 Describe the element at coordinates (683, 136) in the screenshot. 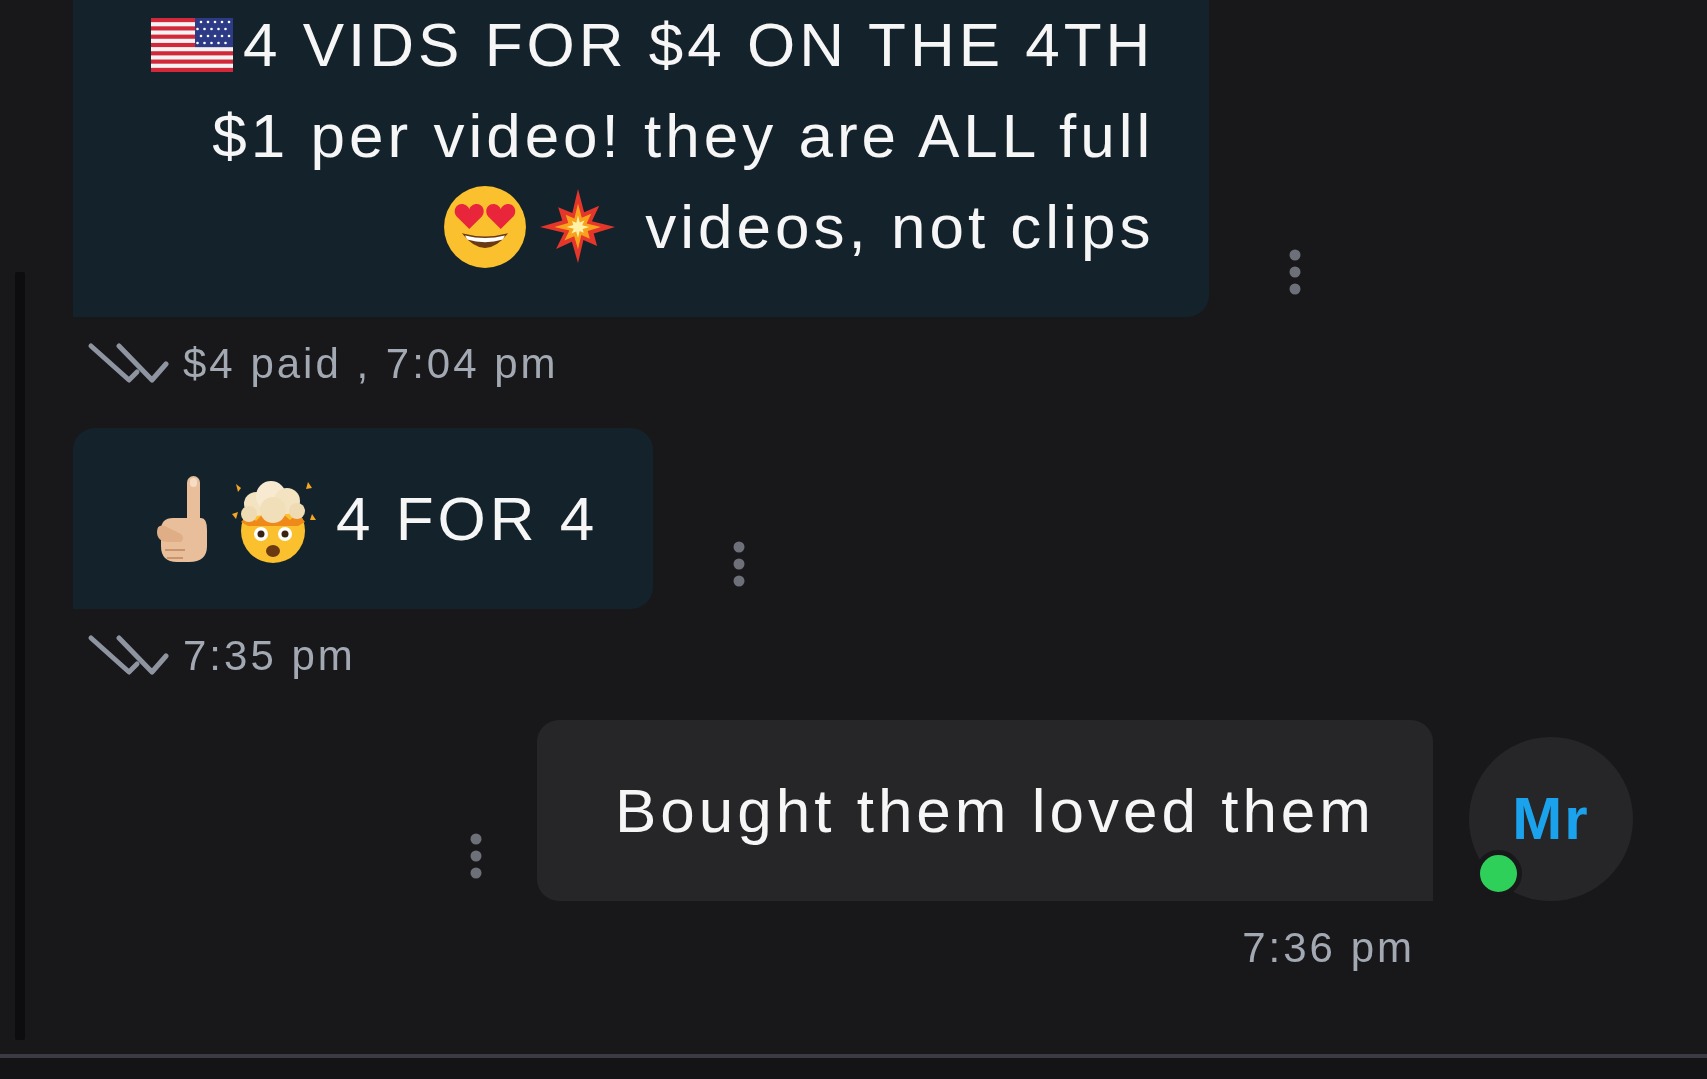

I see `message-text: $1 per video! they are ALL full` at that location.